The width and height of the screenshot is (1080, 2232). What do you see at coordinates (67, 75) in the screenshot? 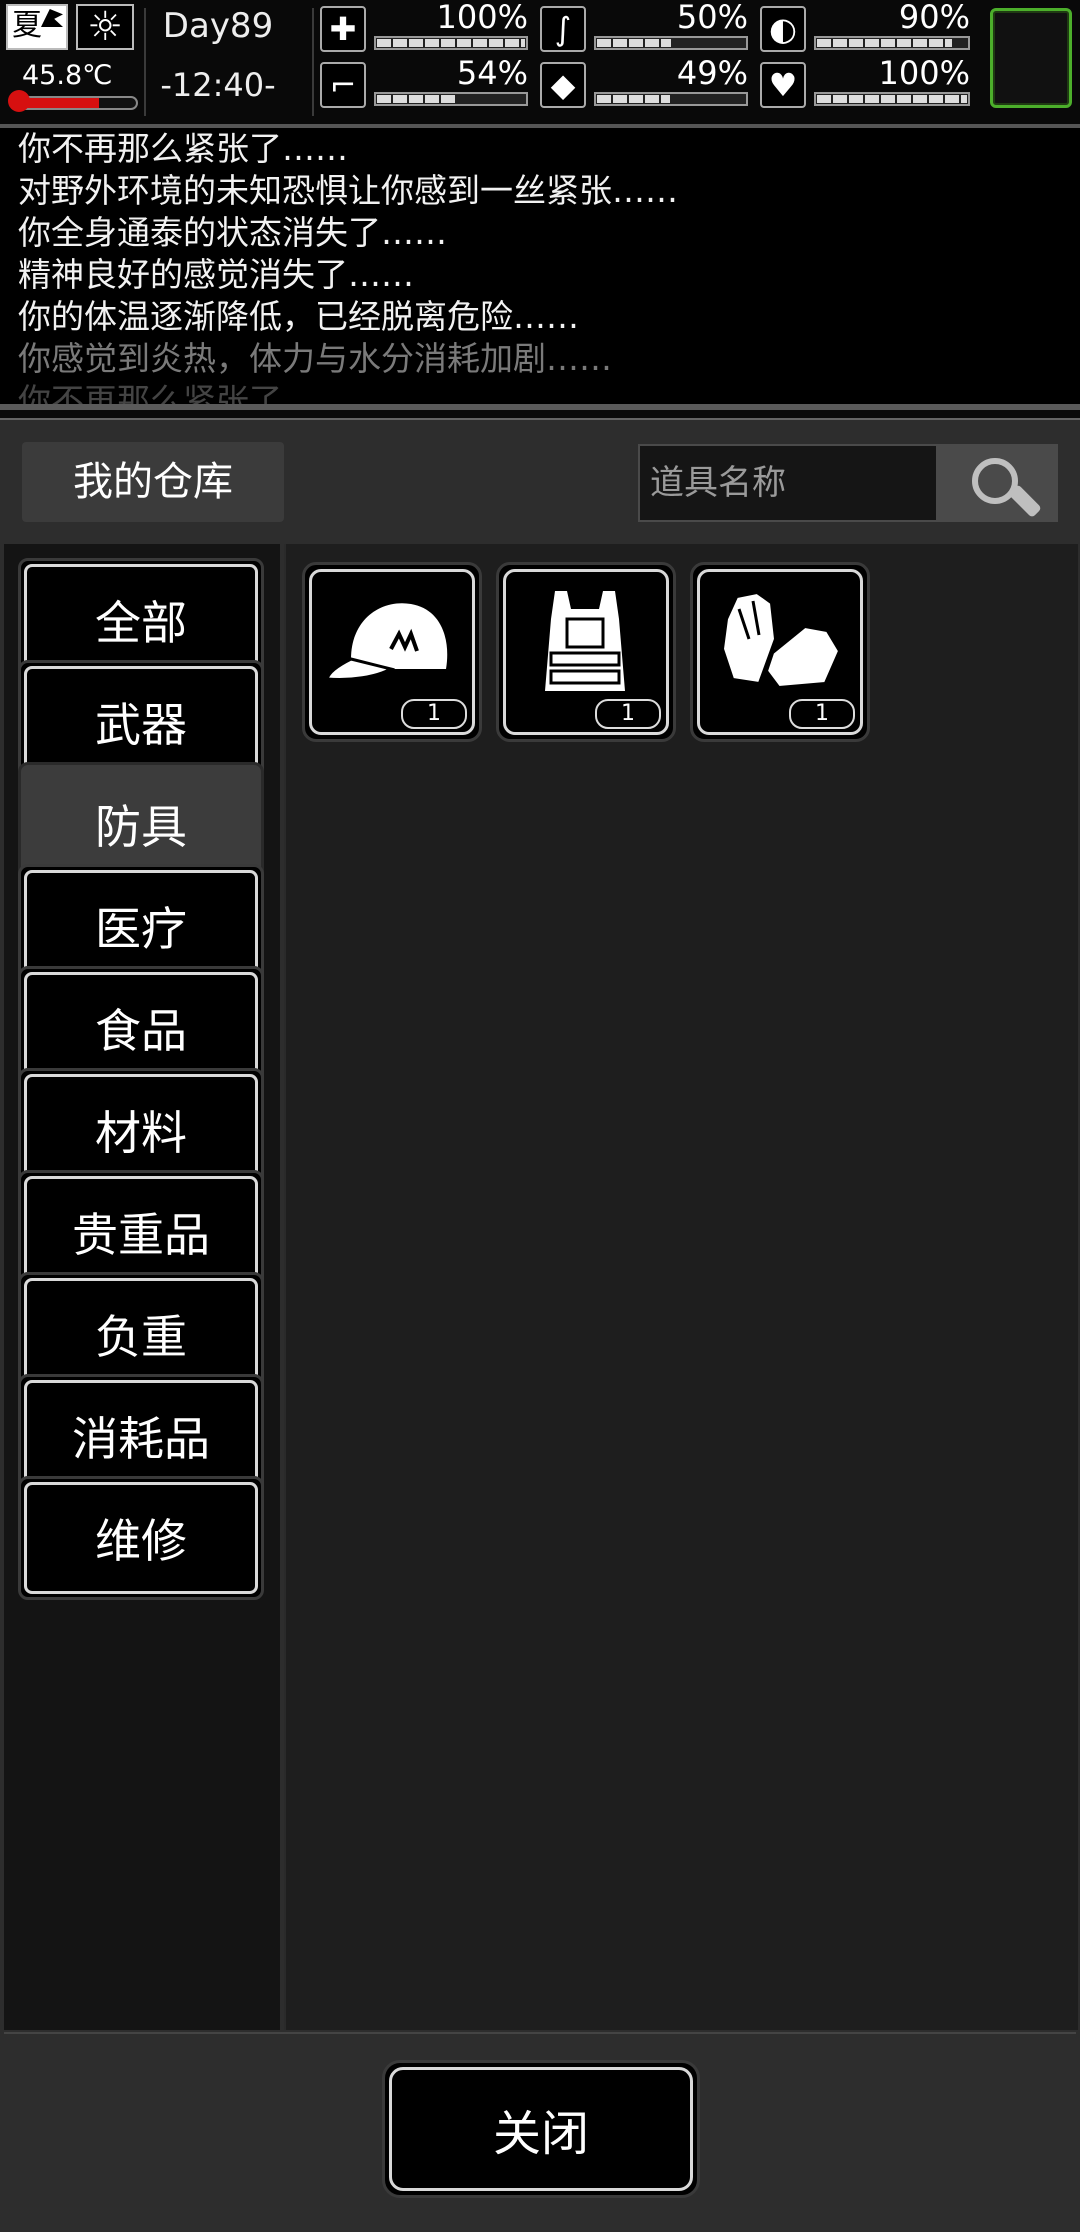
I see `temperature-value: 45.8℃` at bounding box center [67, 75].